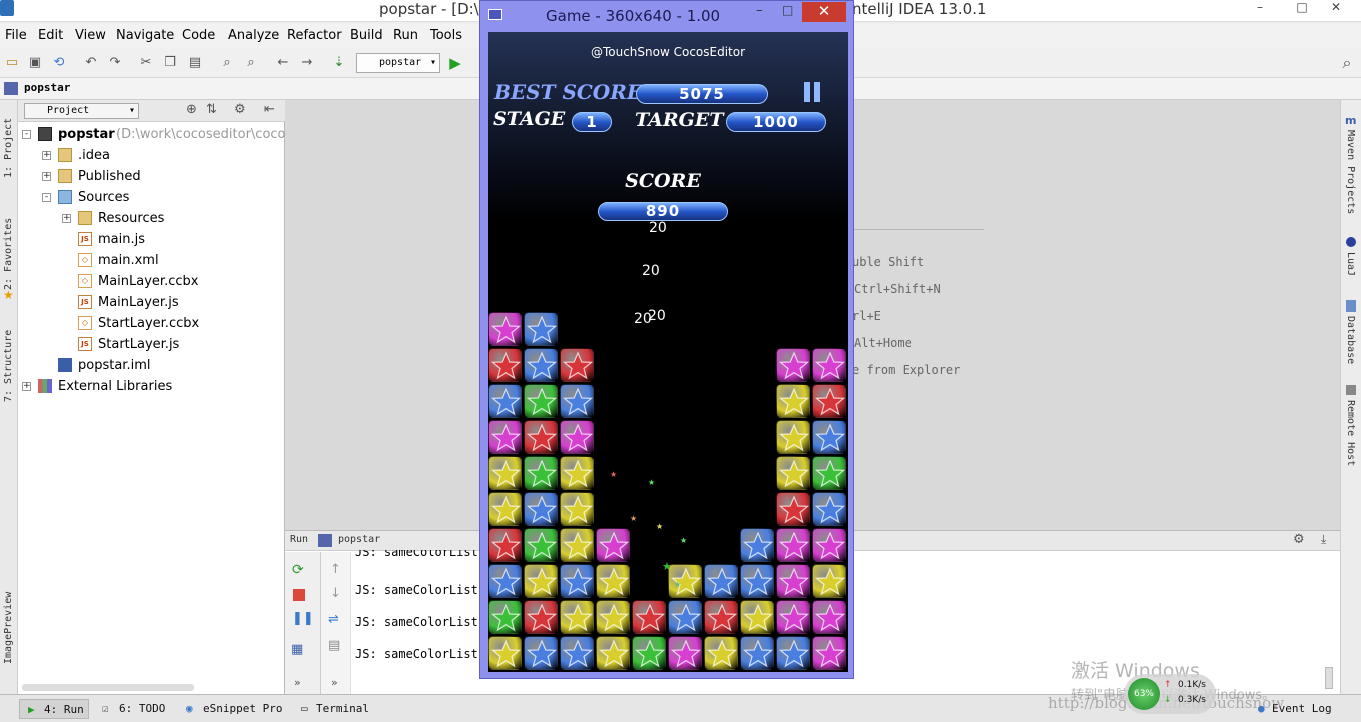 The image size is (1361, 722). I want to click on tree-folder-published: + Published, so click(151, 176).